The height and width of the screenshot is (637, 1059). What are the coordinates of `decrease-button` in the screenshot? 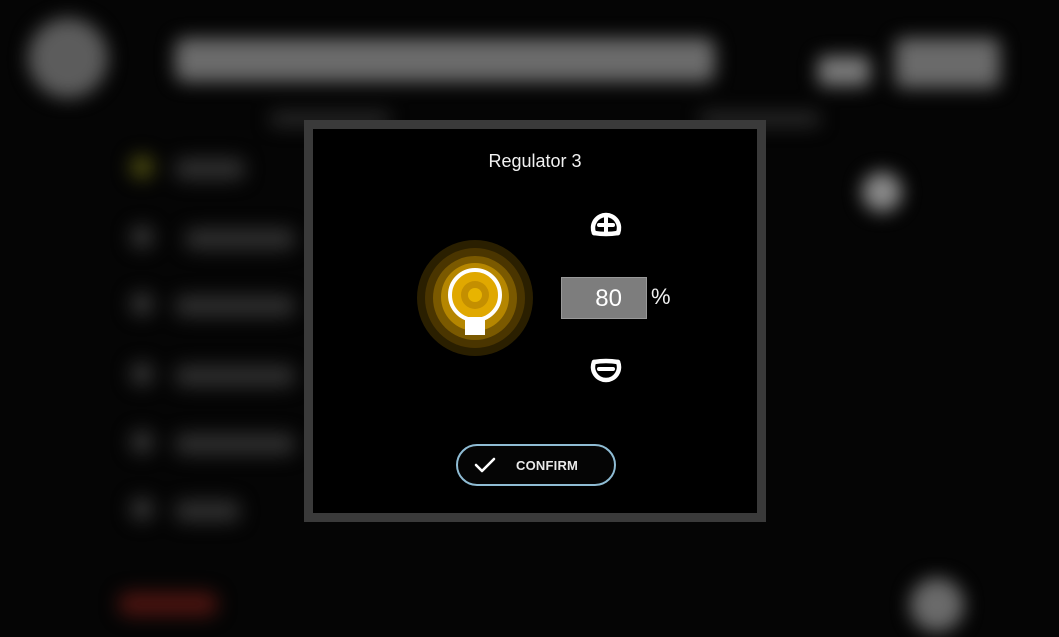 It's located at (606, 368).